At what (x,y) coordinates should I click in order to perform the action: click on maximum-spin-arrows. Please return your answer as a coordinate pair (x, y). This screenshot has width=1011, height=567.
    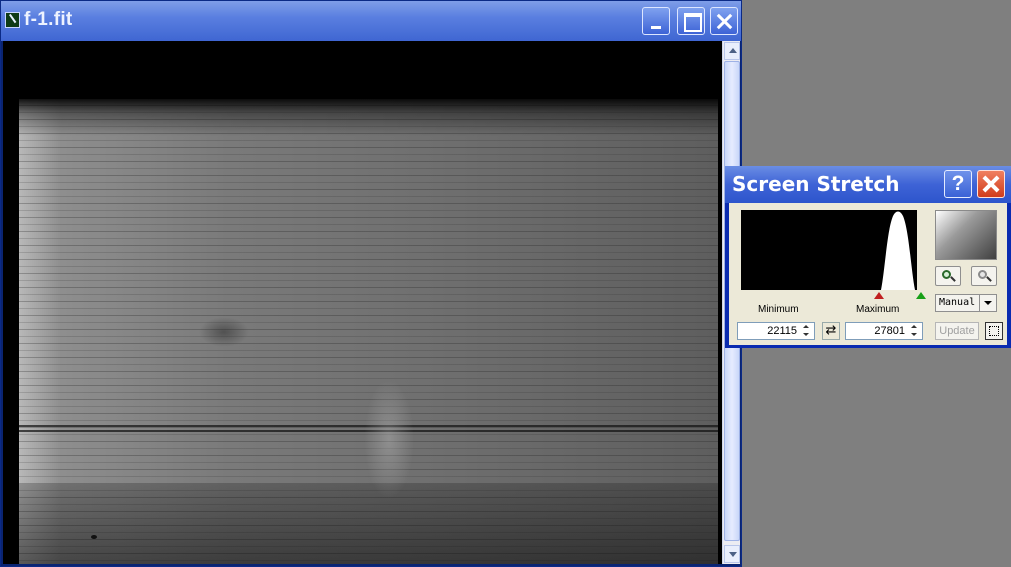
    Looking at the image, I should click on (914, 331).